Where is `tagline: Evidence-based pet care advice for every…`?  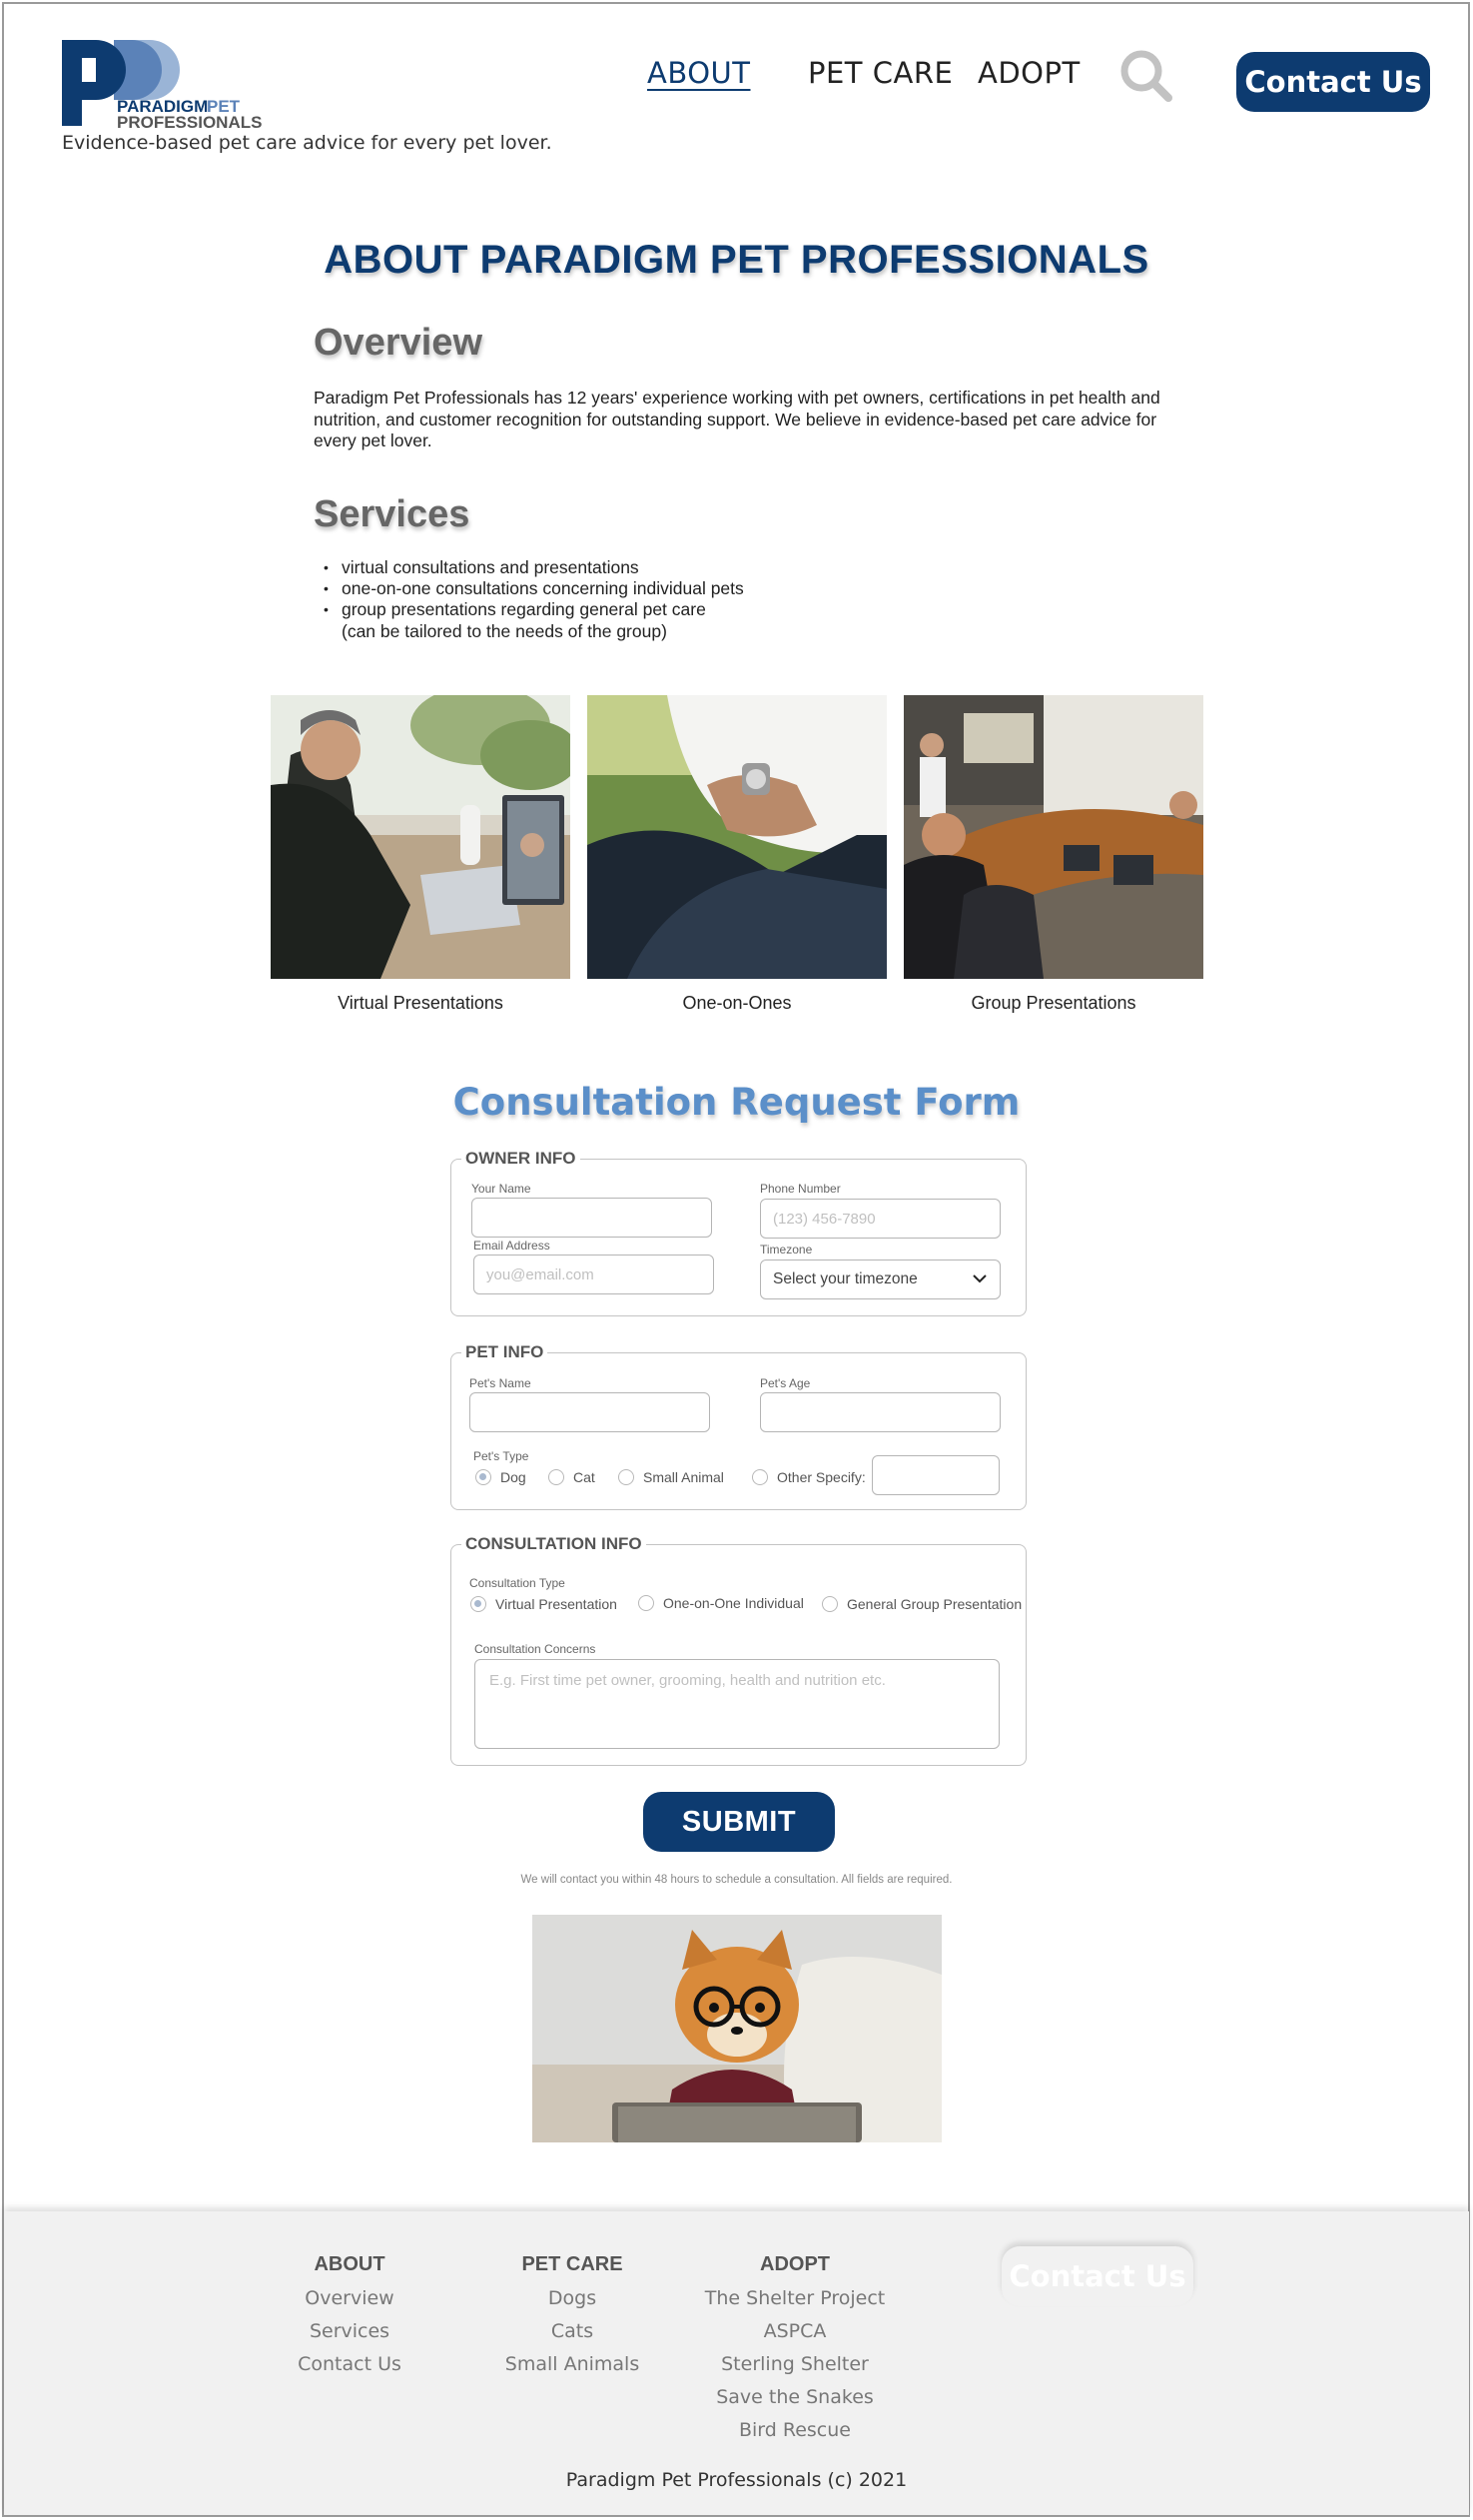
tagline: Evidence-based pet care advice for every… is located at coordinates (307, 143).